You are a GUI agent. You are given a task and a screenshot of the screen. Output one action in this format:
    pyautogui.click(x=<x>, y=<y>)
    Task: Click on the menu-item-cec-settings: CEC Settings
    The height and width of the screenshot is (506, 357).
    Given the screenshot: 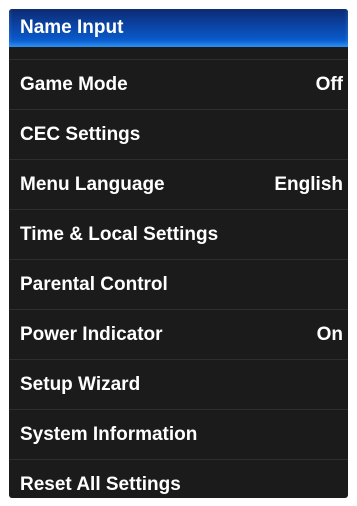 What is the action you would take?
    pyautogui.click(x=178, y=134)
    